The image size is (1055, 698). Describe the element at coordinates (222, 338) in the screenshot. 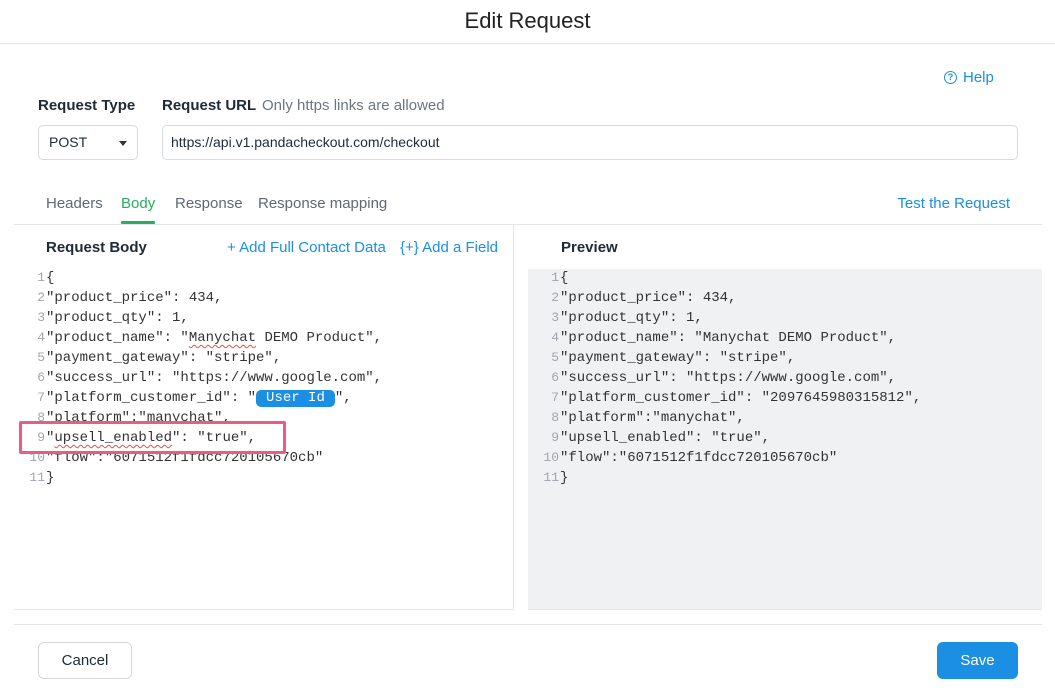

I see `spellcheck-word: Manychat` at that location.